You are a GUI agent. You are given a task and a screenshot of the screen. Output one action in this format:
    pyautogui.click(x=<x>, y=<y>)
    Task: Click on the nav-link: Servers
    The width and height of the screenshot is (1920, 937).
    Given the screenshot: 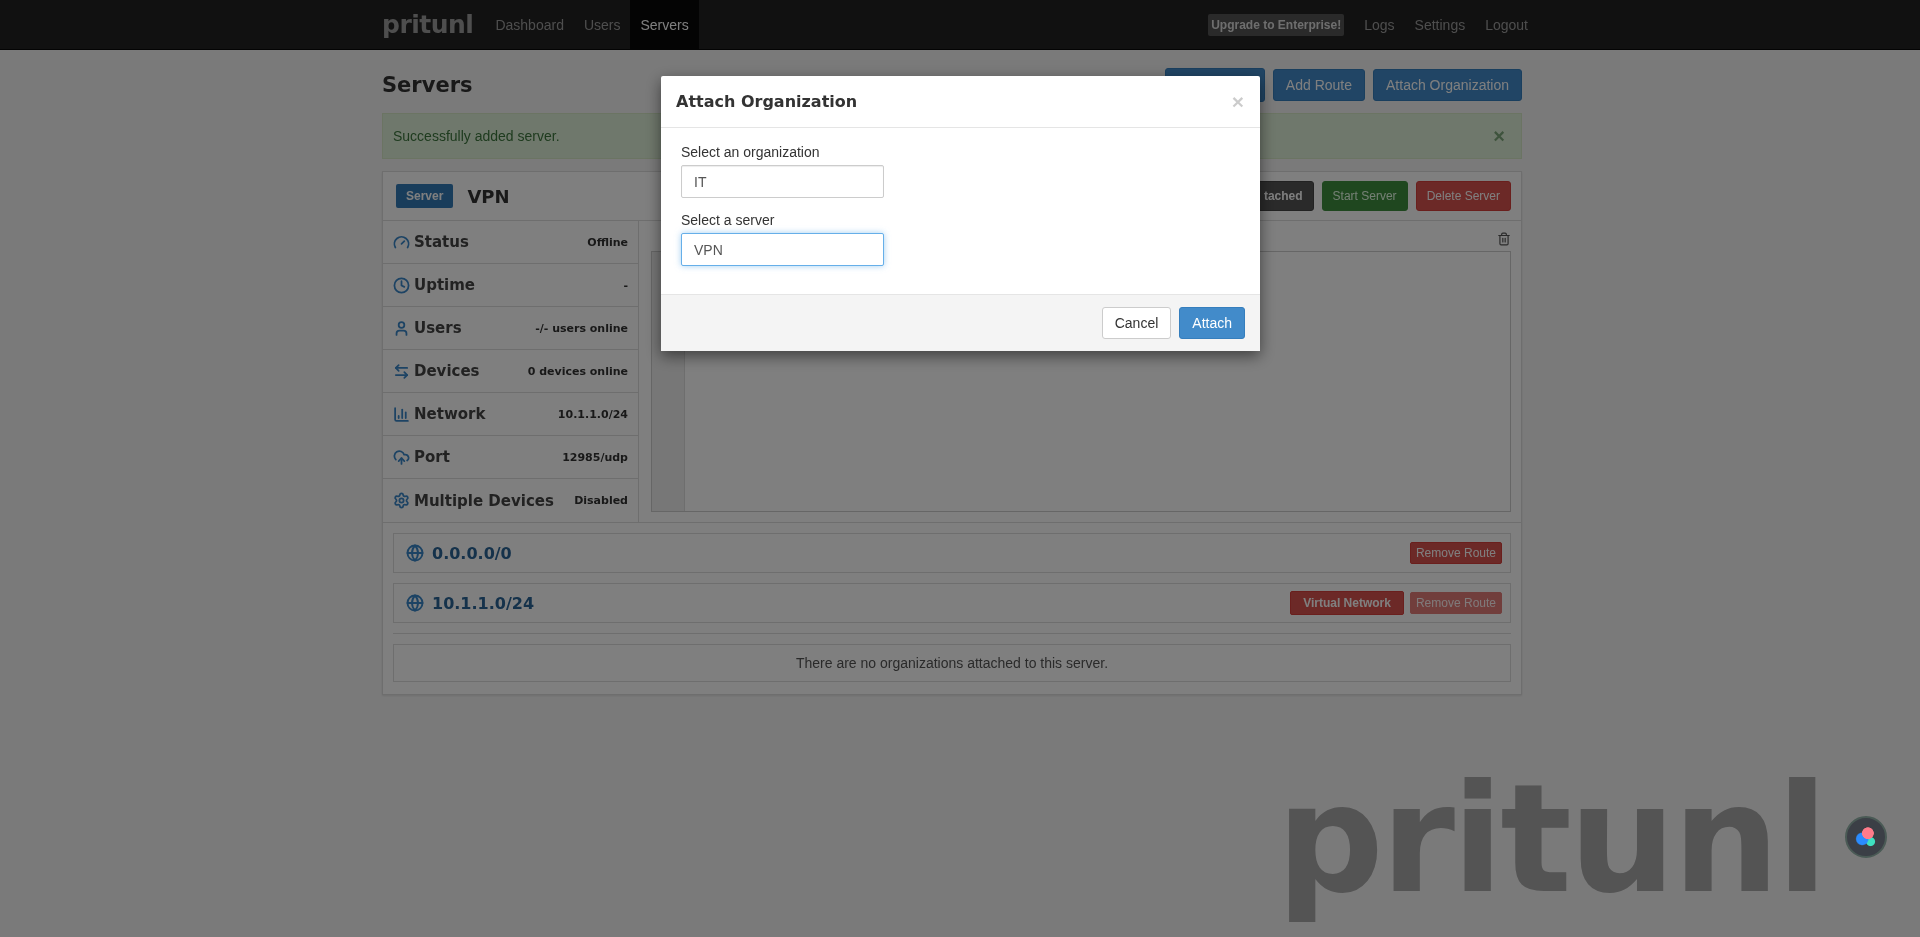 What is the action you would take?
    pyautogui.click(x=664, y=24)
    